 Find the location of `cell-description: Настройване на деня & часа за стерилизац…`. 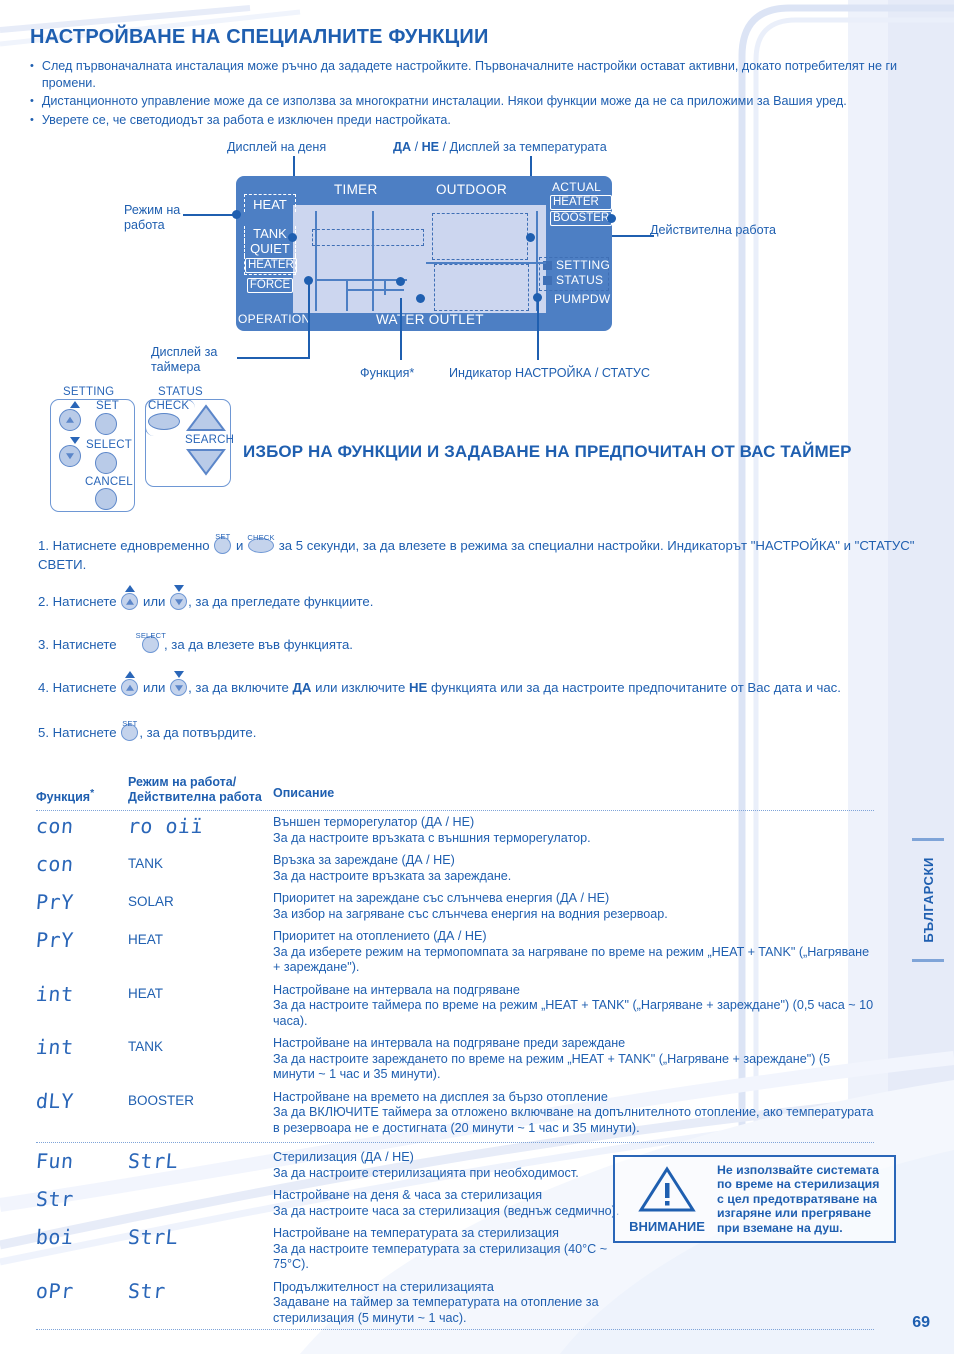

cell-description: Настройване на деня & часа за стерилизац… is located at coordinates (448, 1203).